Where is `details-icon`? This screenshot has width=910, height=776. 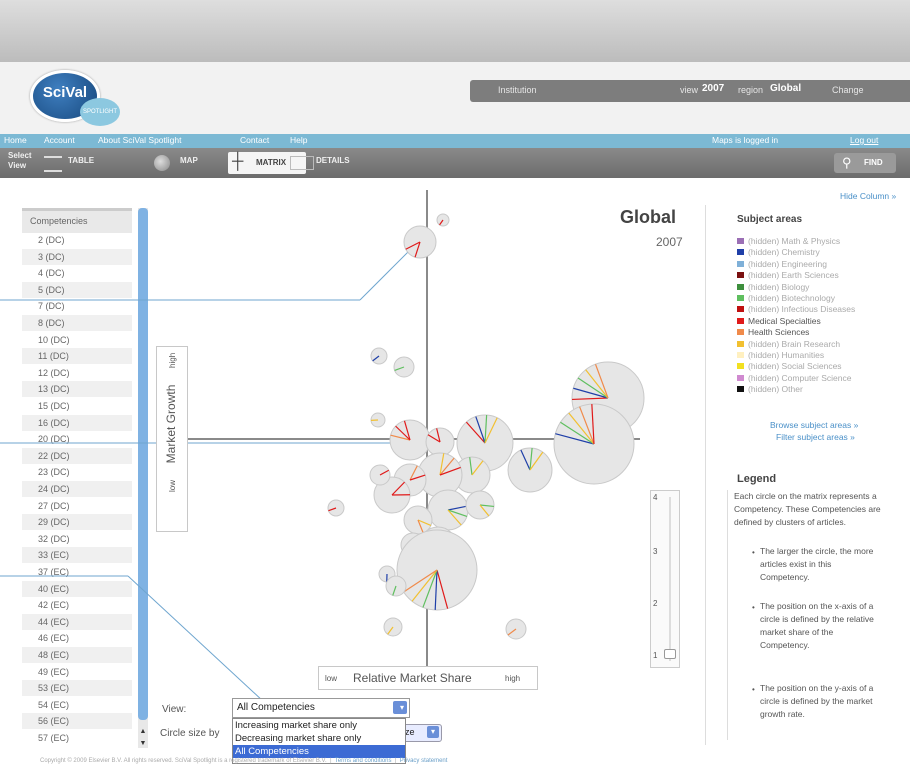 details-icon is located at coordinates (302, 163).